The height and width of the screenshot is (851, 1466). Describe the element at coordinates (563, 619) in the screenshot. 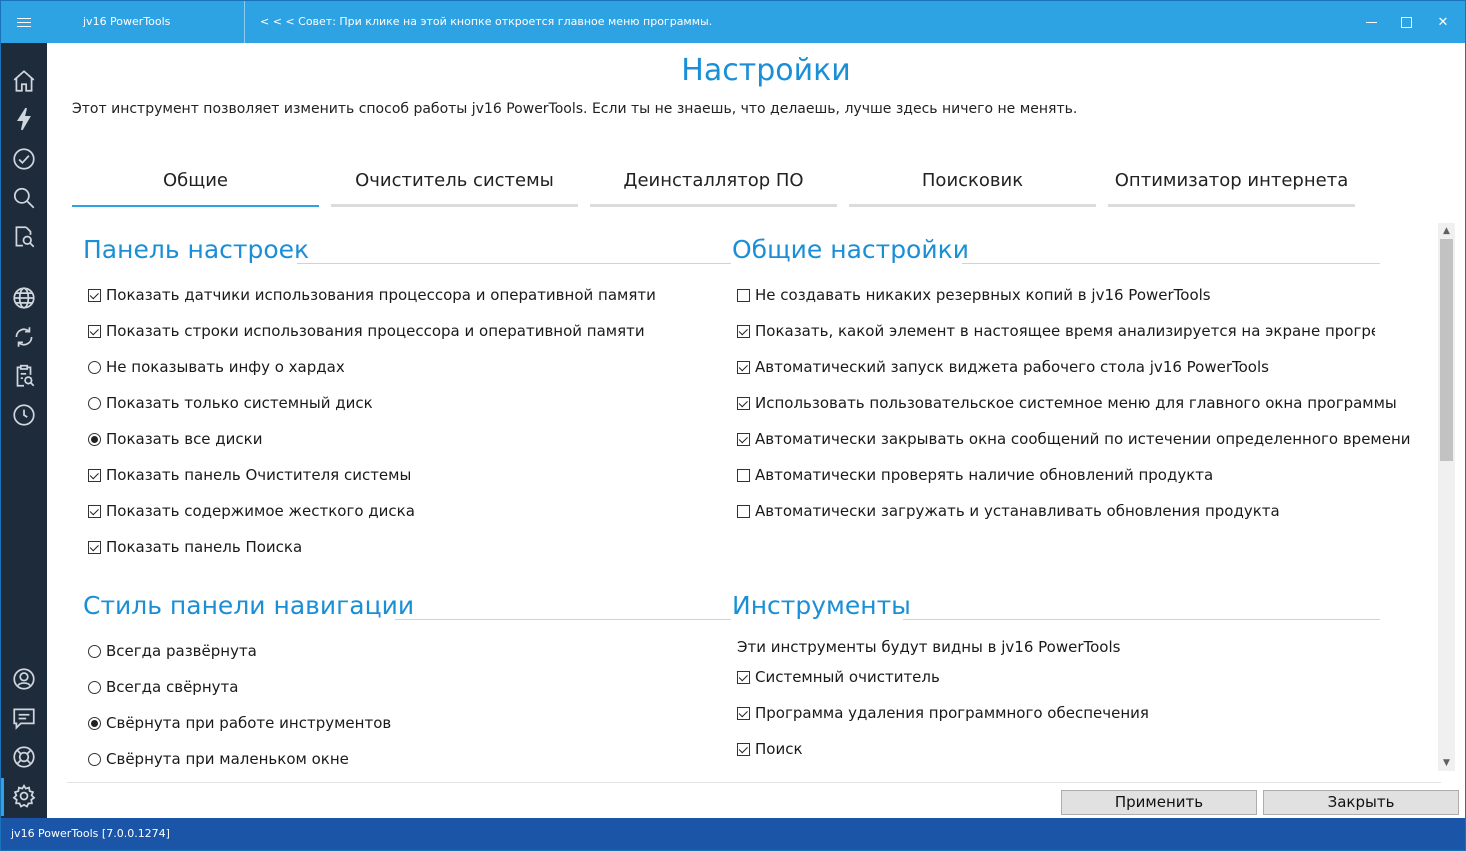

I see `section-divider` at that location.